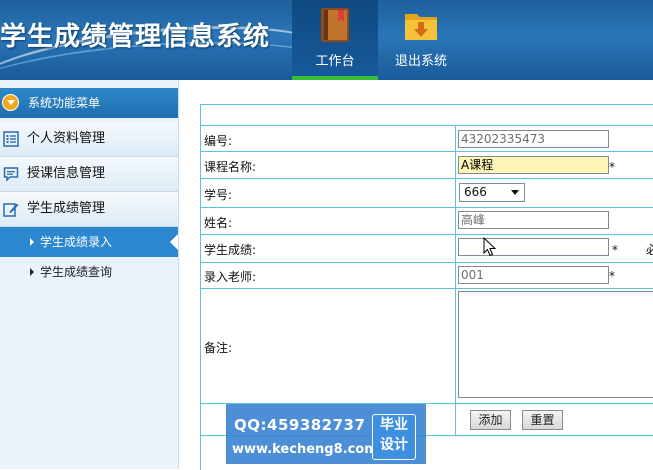 This screenshot has width=653, height=470. I want to click on book-icon, so click(335, 25).